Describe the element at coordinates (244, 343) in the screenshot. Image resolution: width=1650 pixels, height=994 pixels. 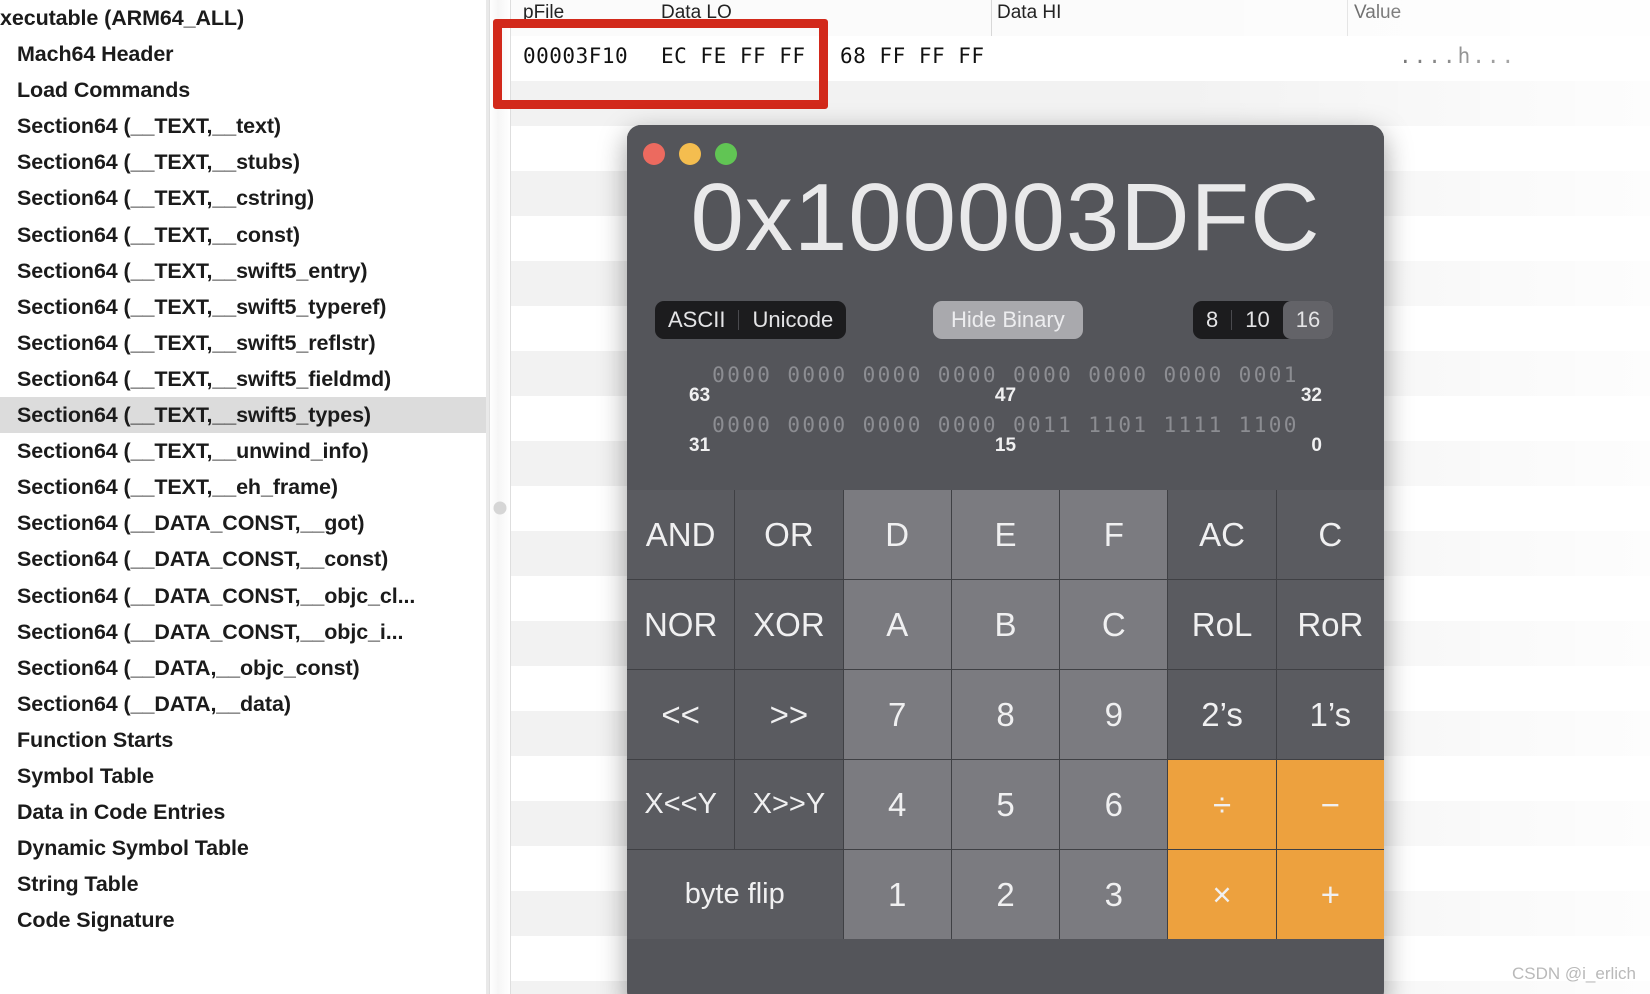
I see `sidebar-item: Section64 (__TEXT,__swift5_reflstr)` at that location.